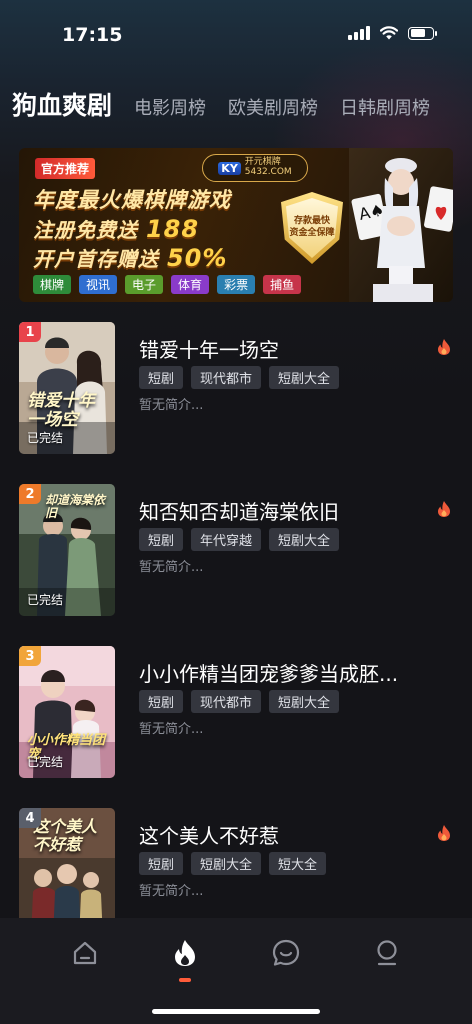 The image size is (472, 1024). I want to click on drama-title: 这个美人不好惹, so click(284, 834).